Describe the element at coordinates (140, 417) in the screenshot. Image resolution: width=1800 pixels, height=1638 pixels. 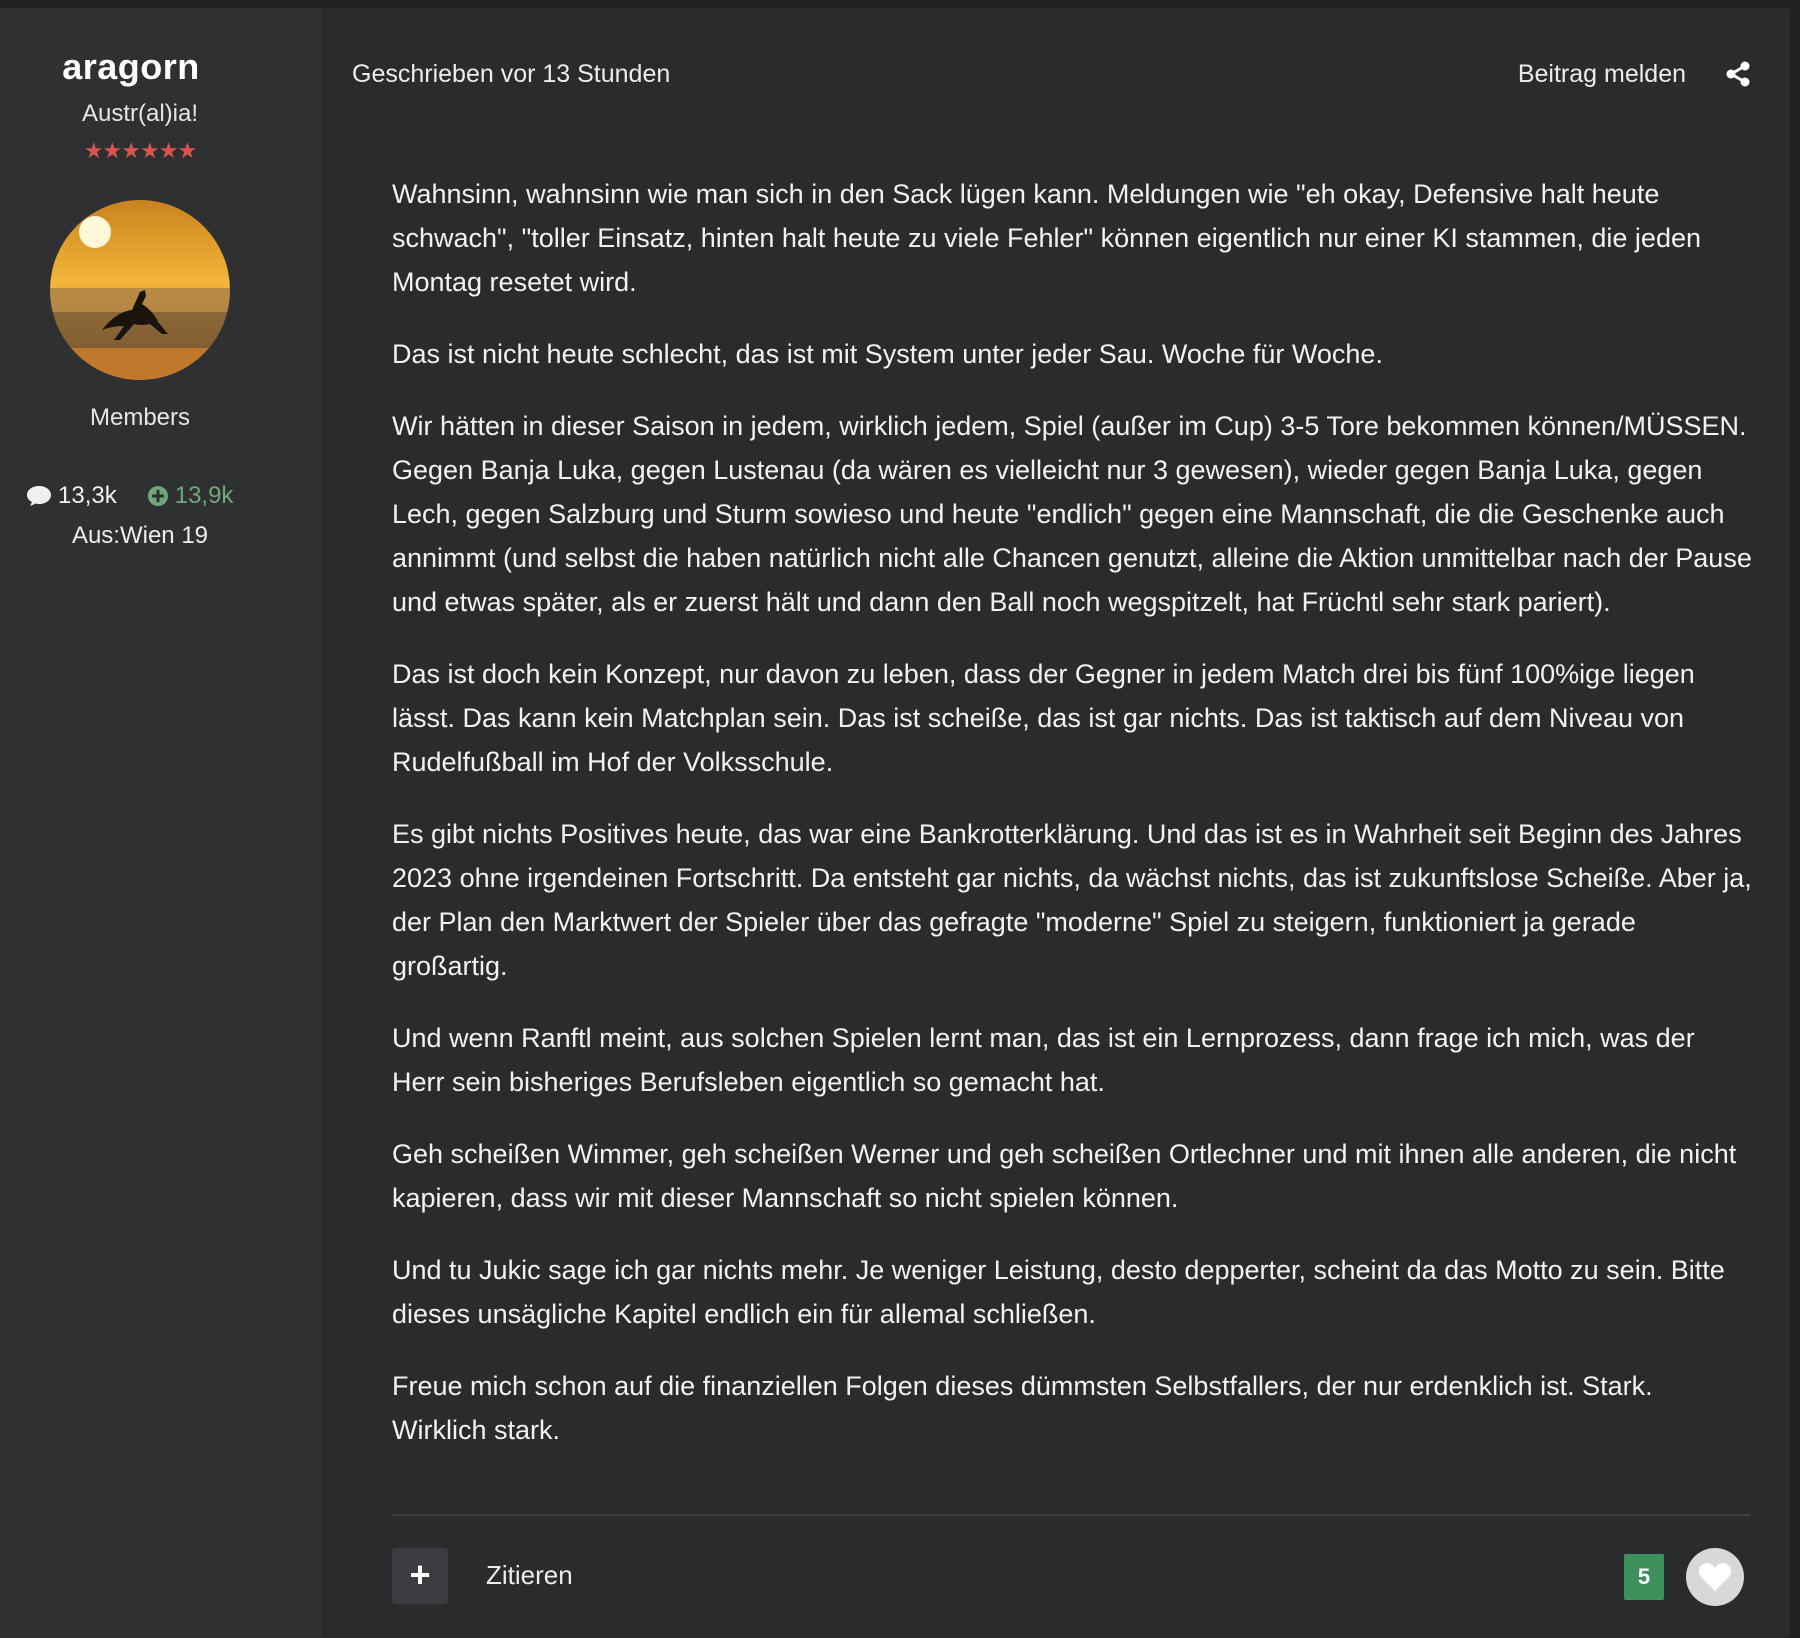
I see `member-group: Members` at that location.